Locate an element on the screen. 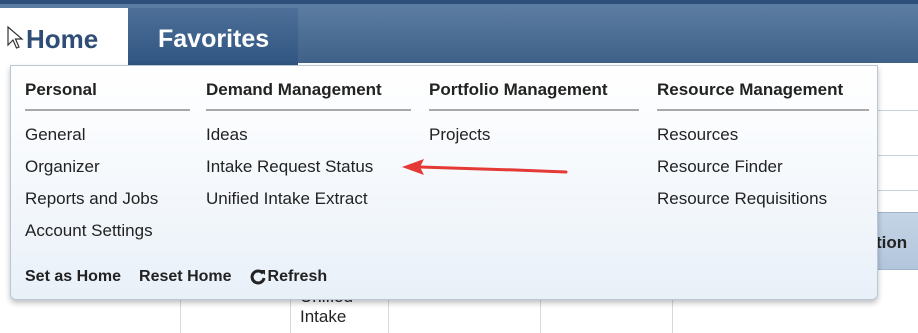 This screenshot has height=333, width=918. tab-favorites-label: Favorites is located at coordinates (214, 39).